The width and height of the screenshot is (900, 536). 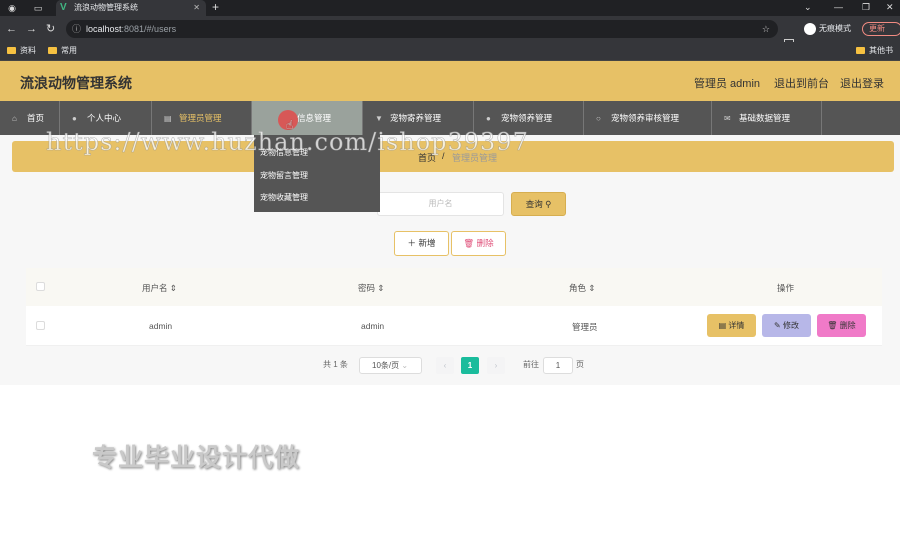 I want to click on bookmark-star-icon: ☆, so click(x=766, y=29).